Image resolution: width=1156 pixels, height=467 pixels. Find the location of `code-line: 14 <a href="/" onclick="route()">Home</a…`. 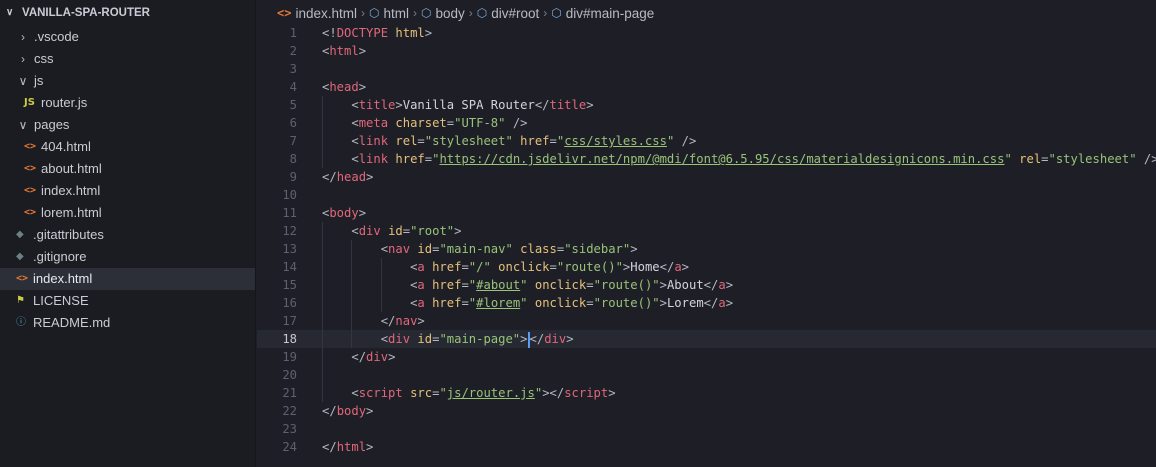

code-line: 14 <a href="/" onclick="route()">Home</a… is located at coordinates (706, 267).